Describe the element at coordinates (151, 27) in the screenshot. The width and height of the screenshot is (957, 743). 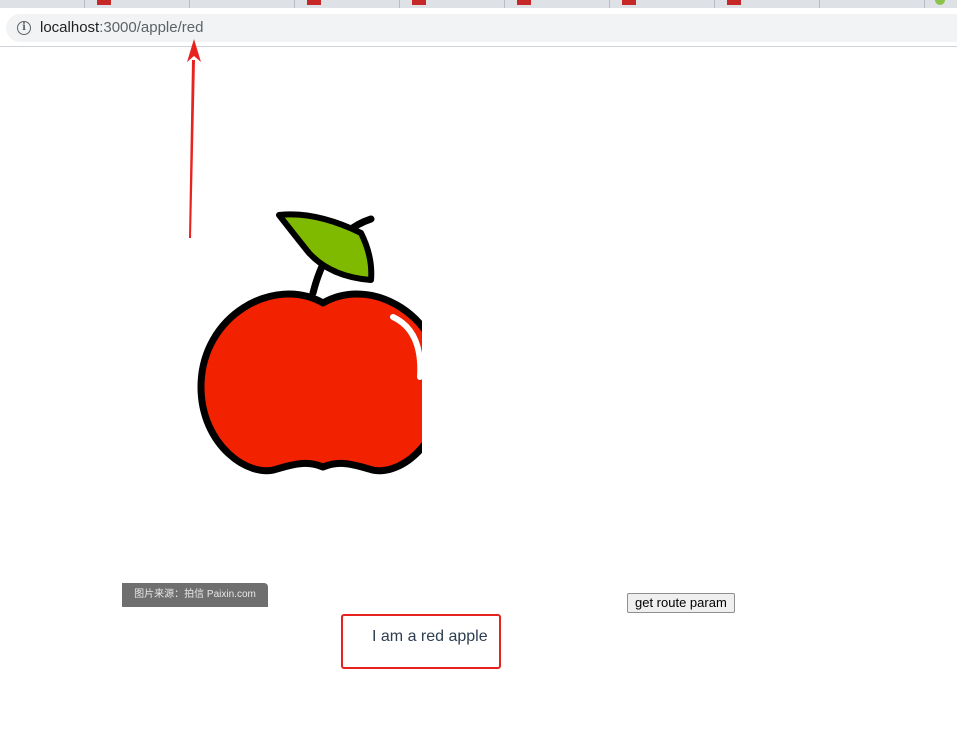
I see `url-path: :3000/apple/red` at that location.